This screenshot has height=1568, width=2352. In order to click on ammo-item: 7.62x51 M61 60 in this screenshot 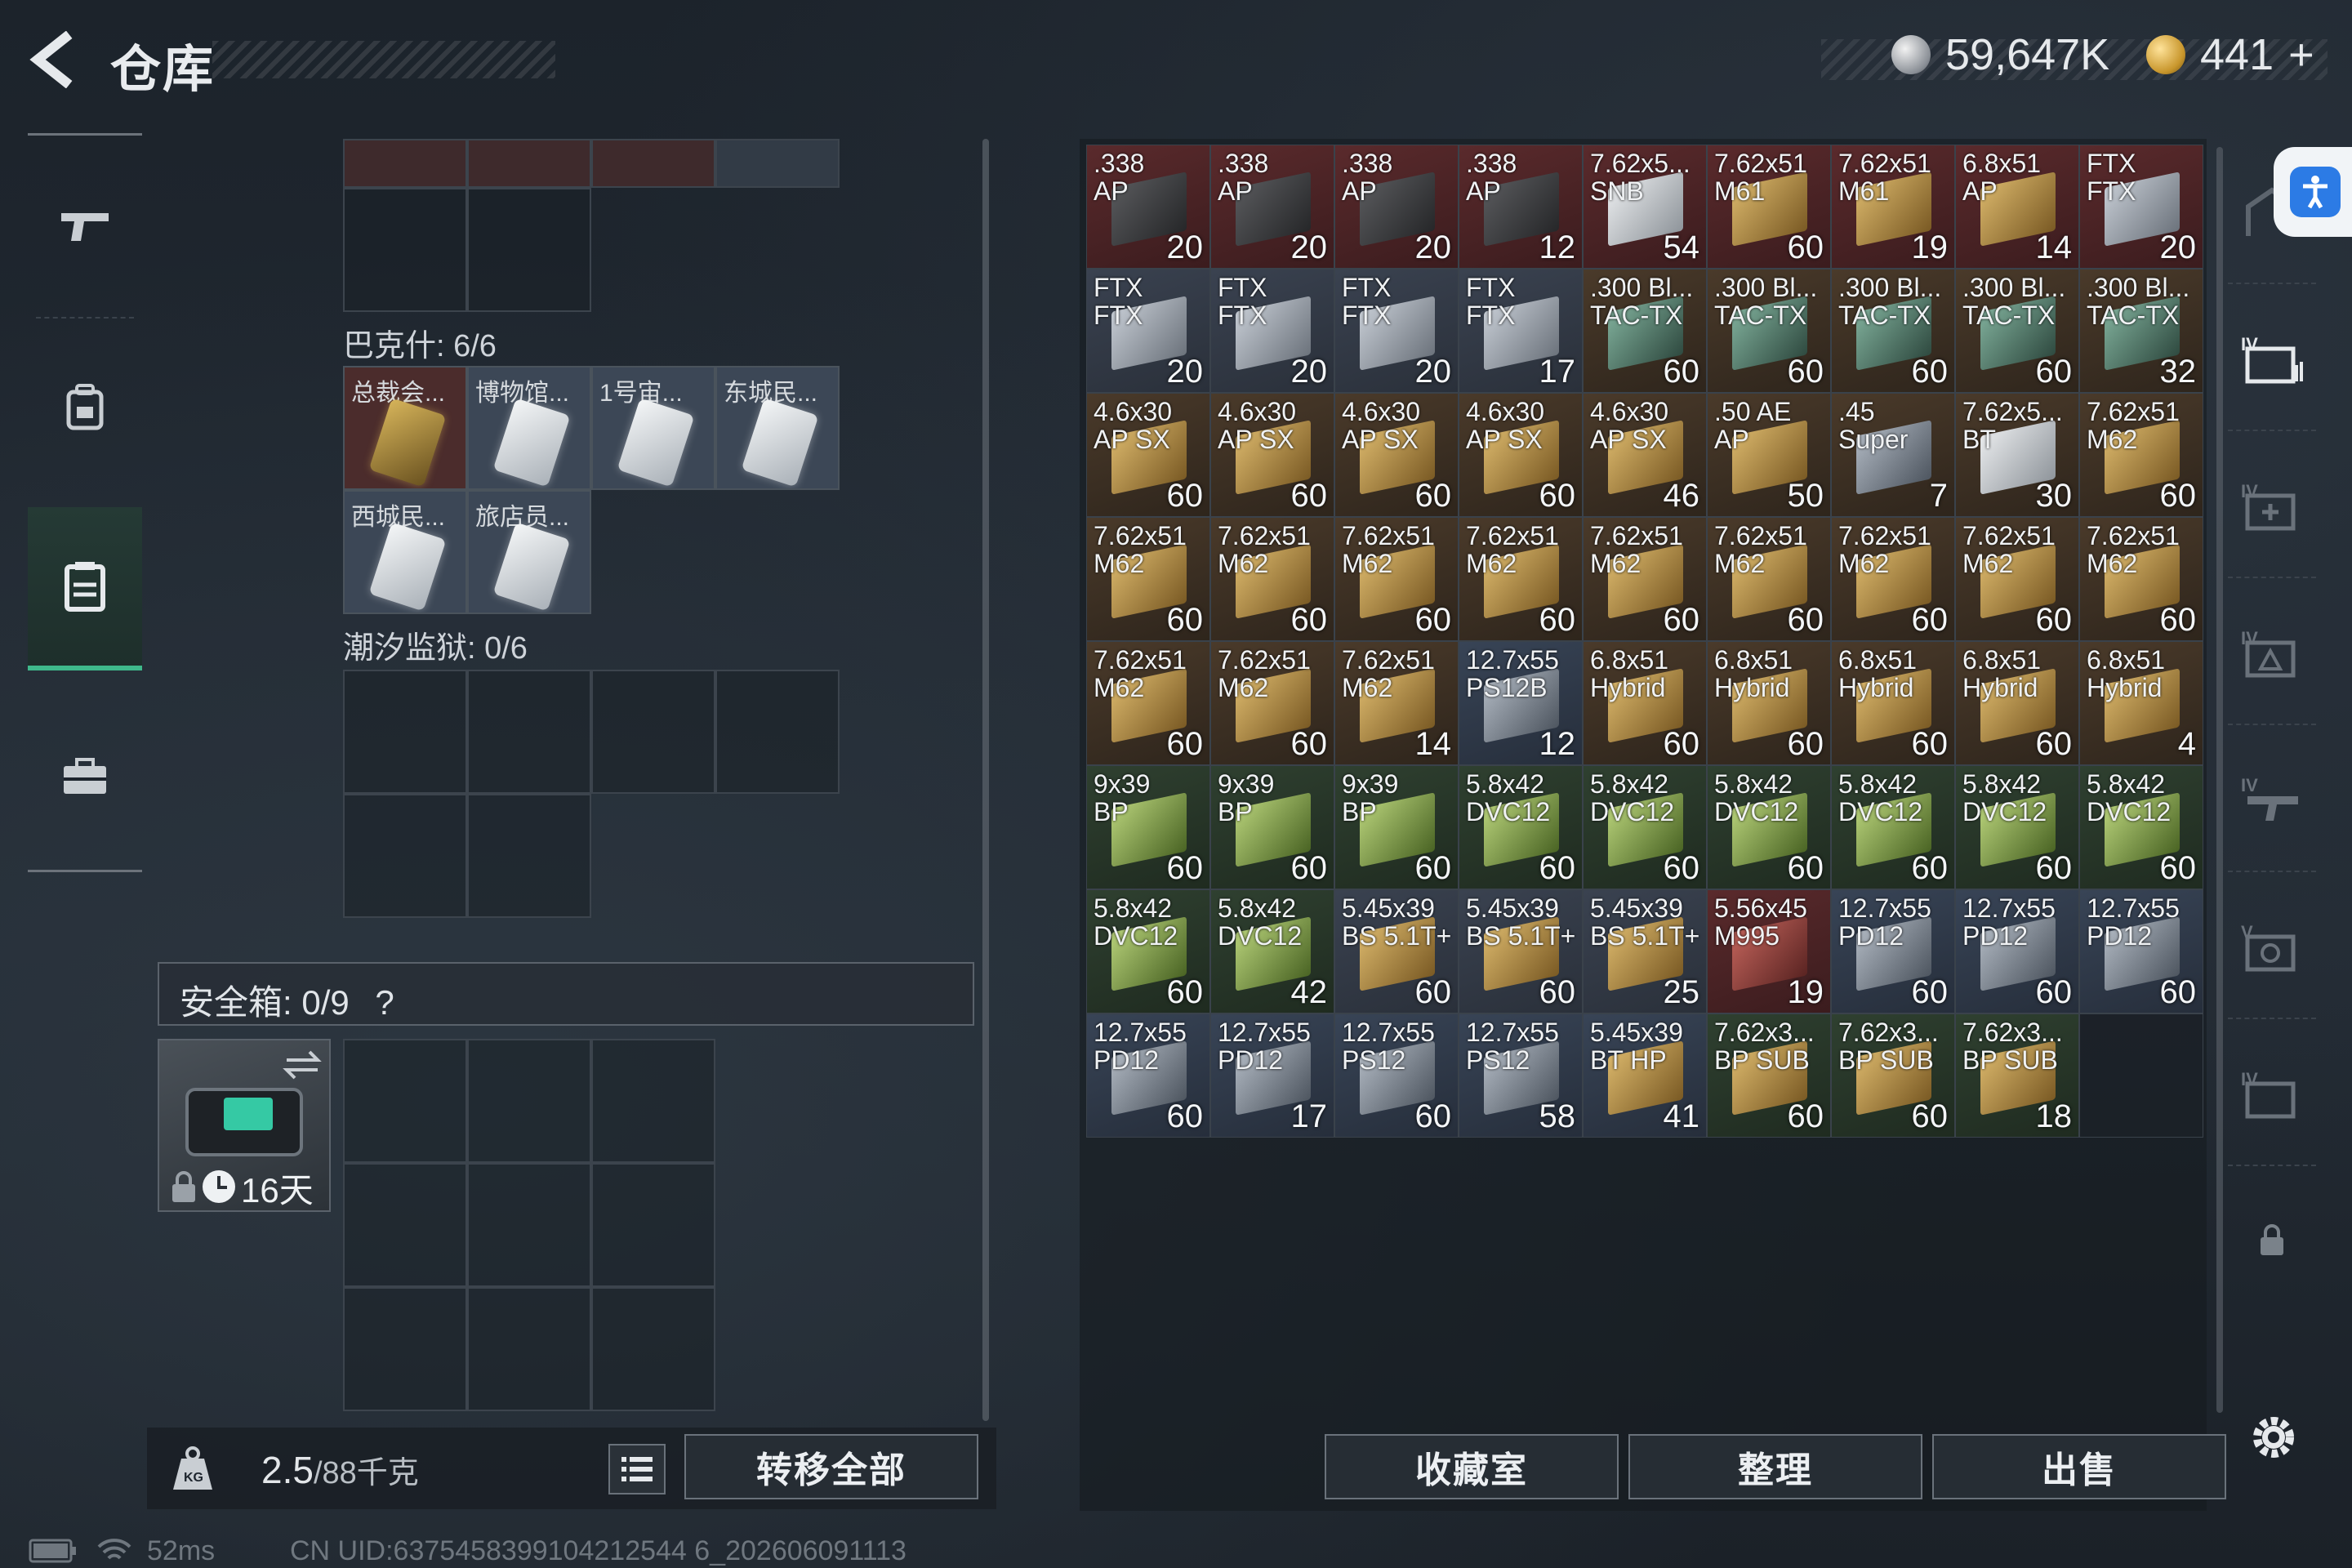, I will do `click(1769, 207)`.